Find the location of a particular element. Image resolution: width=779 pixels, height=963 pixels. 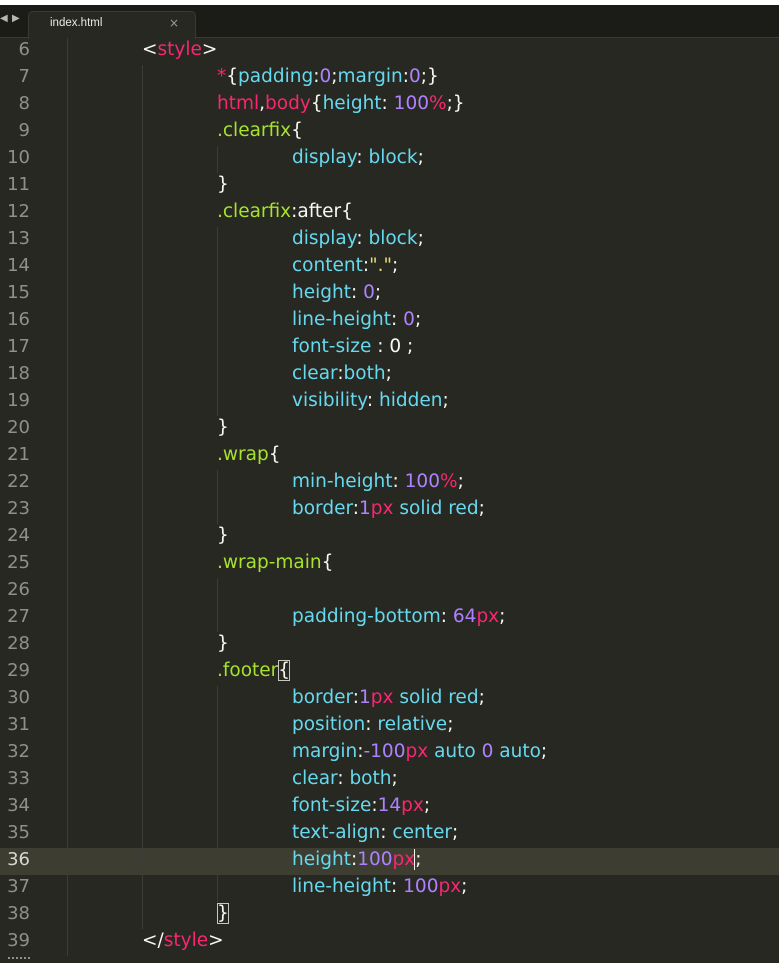

code-text: } is located at coordinates (223, 427).